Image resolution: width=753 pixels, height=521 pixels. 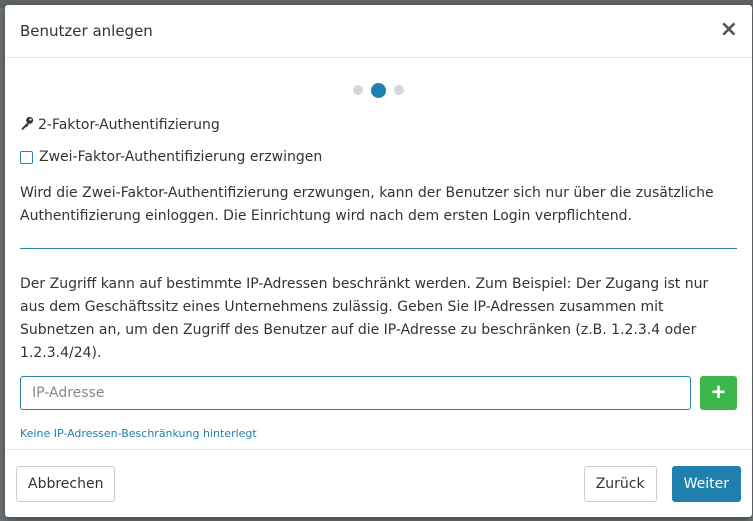 I want to click on ip-input-row: +, so click(x=378, y=393).